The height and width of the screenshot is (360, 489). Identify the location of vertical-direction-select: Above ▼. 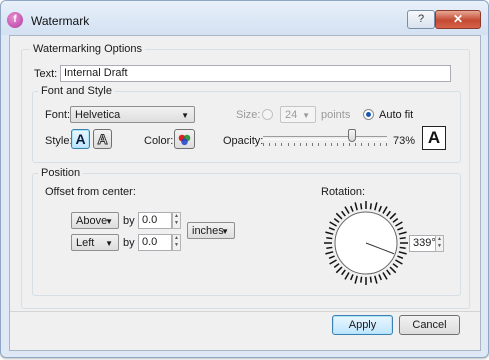
(95, 220).